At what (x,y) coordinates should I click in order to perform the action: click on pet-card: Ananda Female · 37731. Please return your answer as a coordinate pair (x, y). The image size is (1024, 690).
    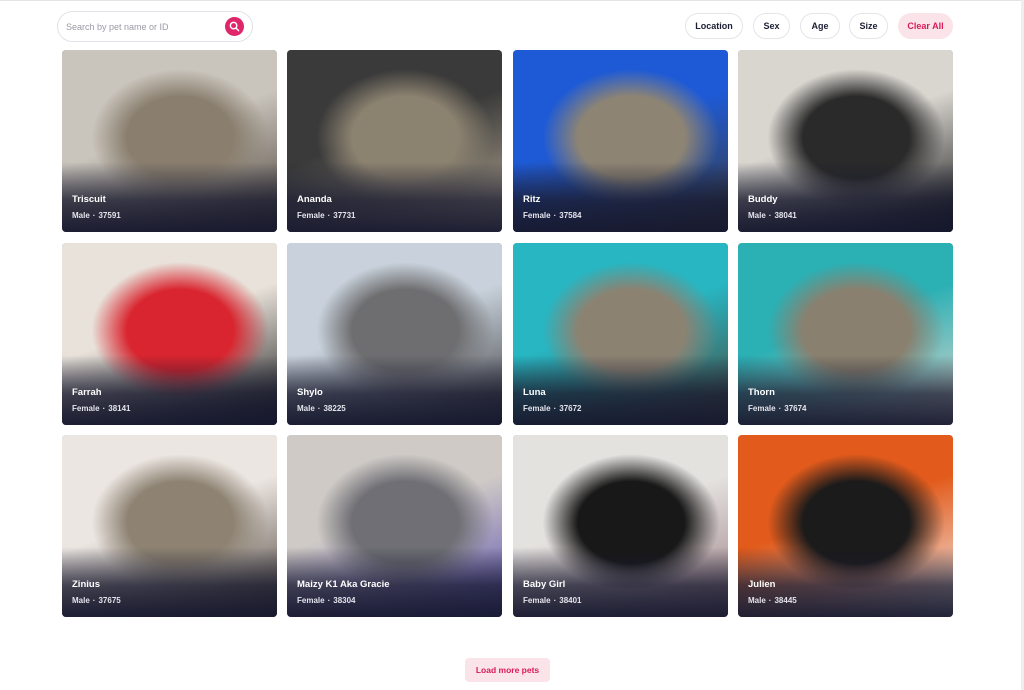
    Looking at the image, I should click on (394, 141).